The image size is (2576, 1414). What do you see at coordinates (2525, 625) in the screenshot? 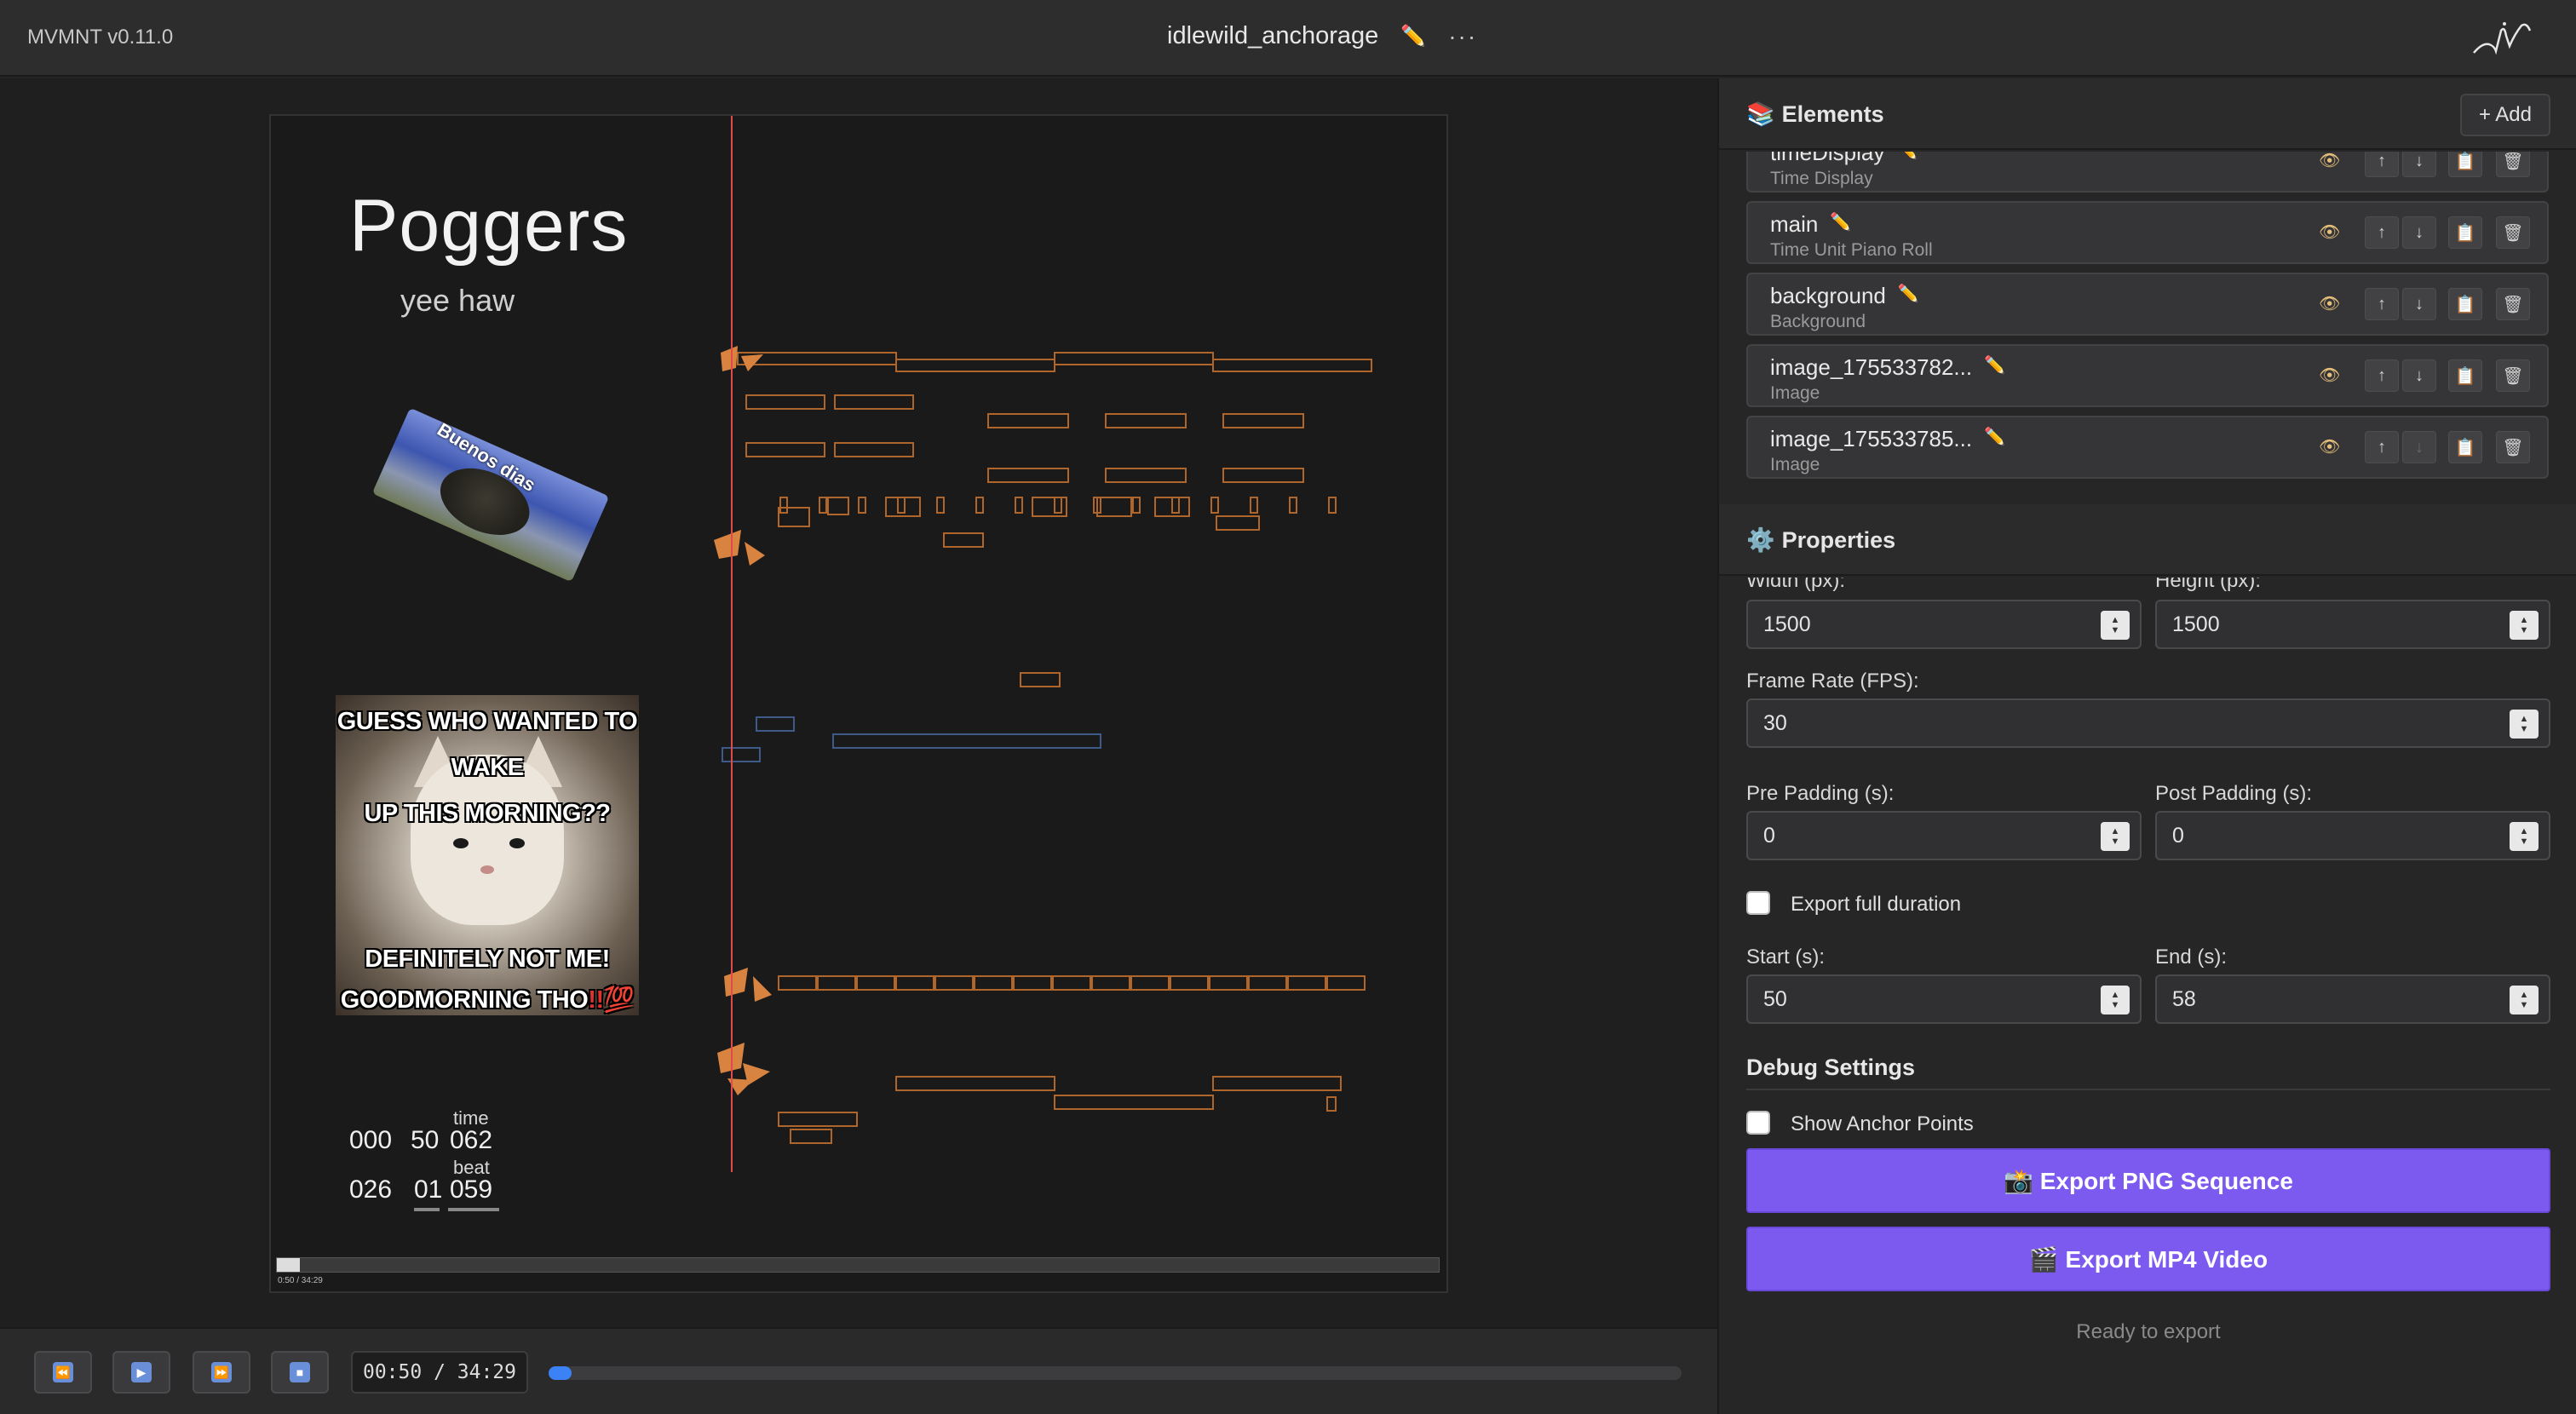
I see `height-stepper: ▲ ▼` at bounding box center [2525, 625].